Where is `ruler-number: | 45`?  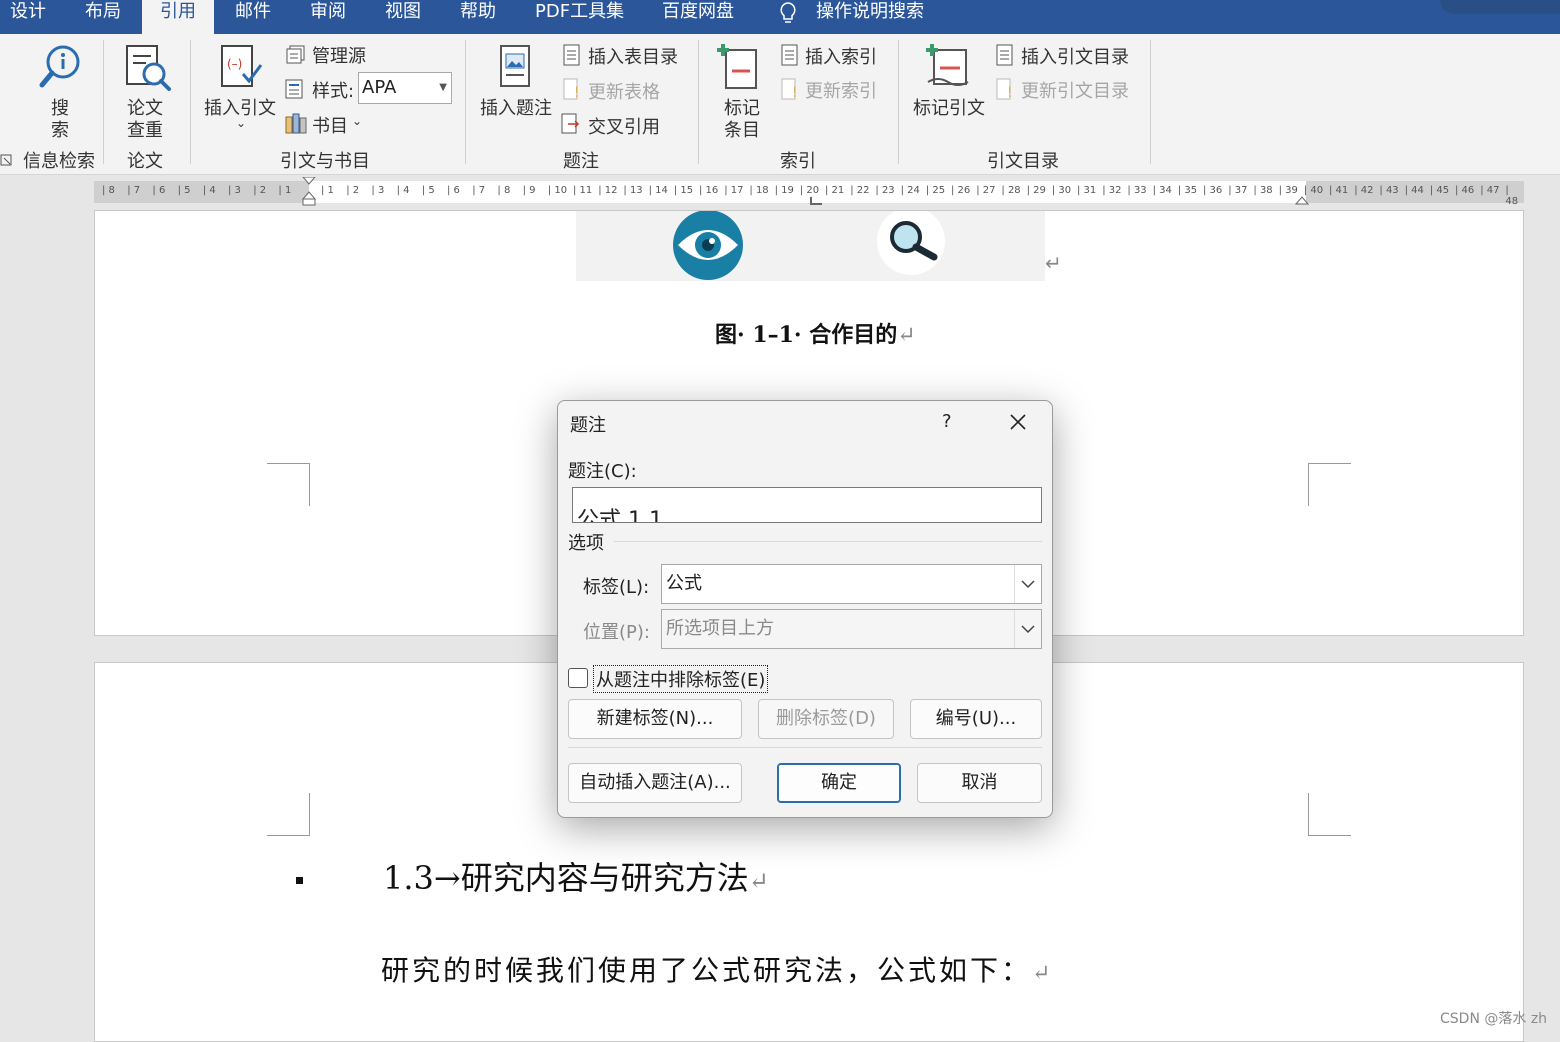 ruler-number: | 45 is located at coordinates (1439, 190).